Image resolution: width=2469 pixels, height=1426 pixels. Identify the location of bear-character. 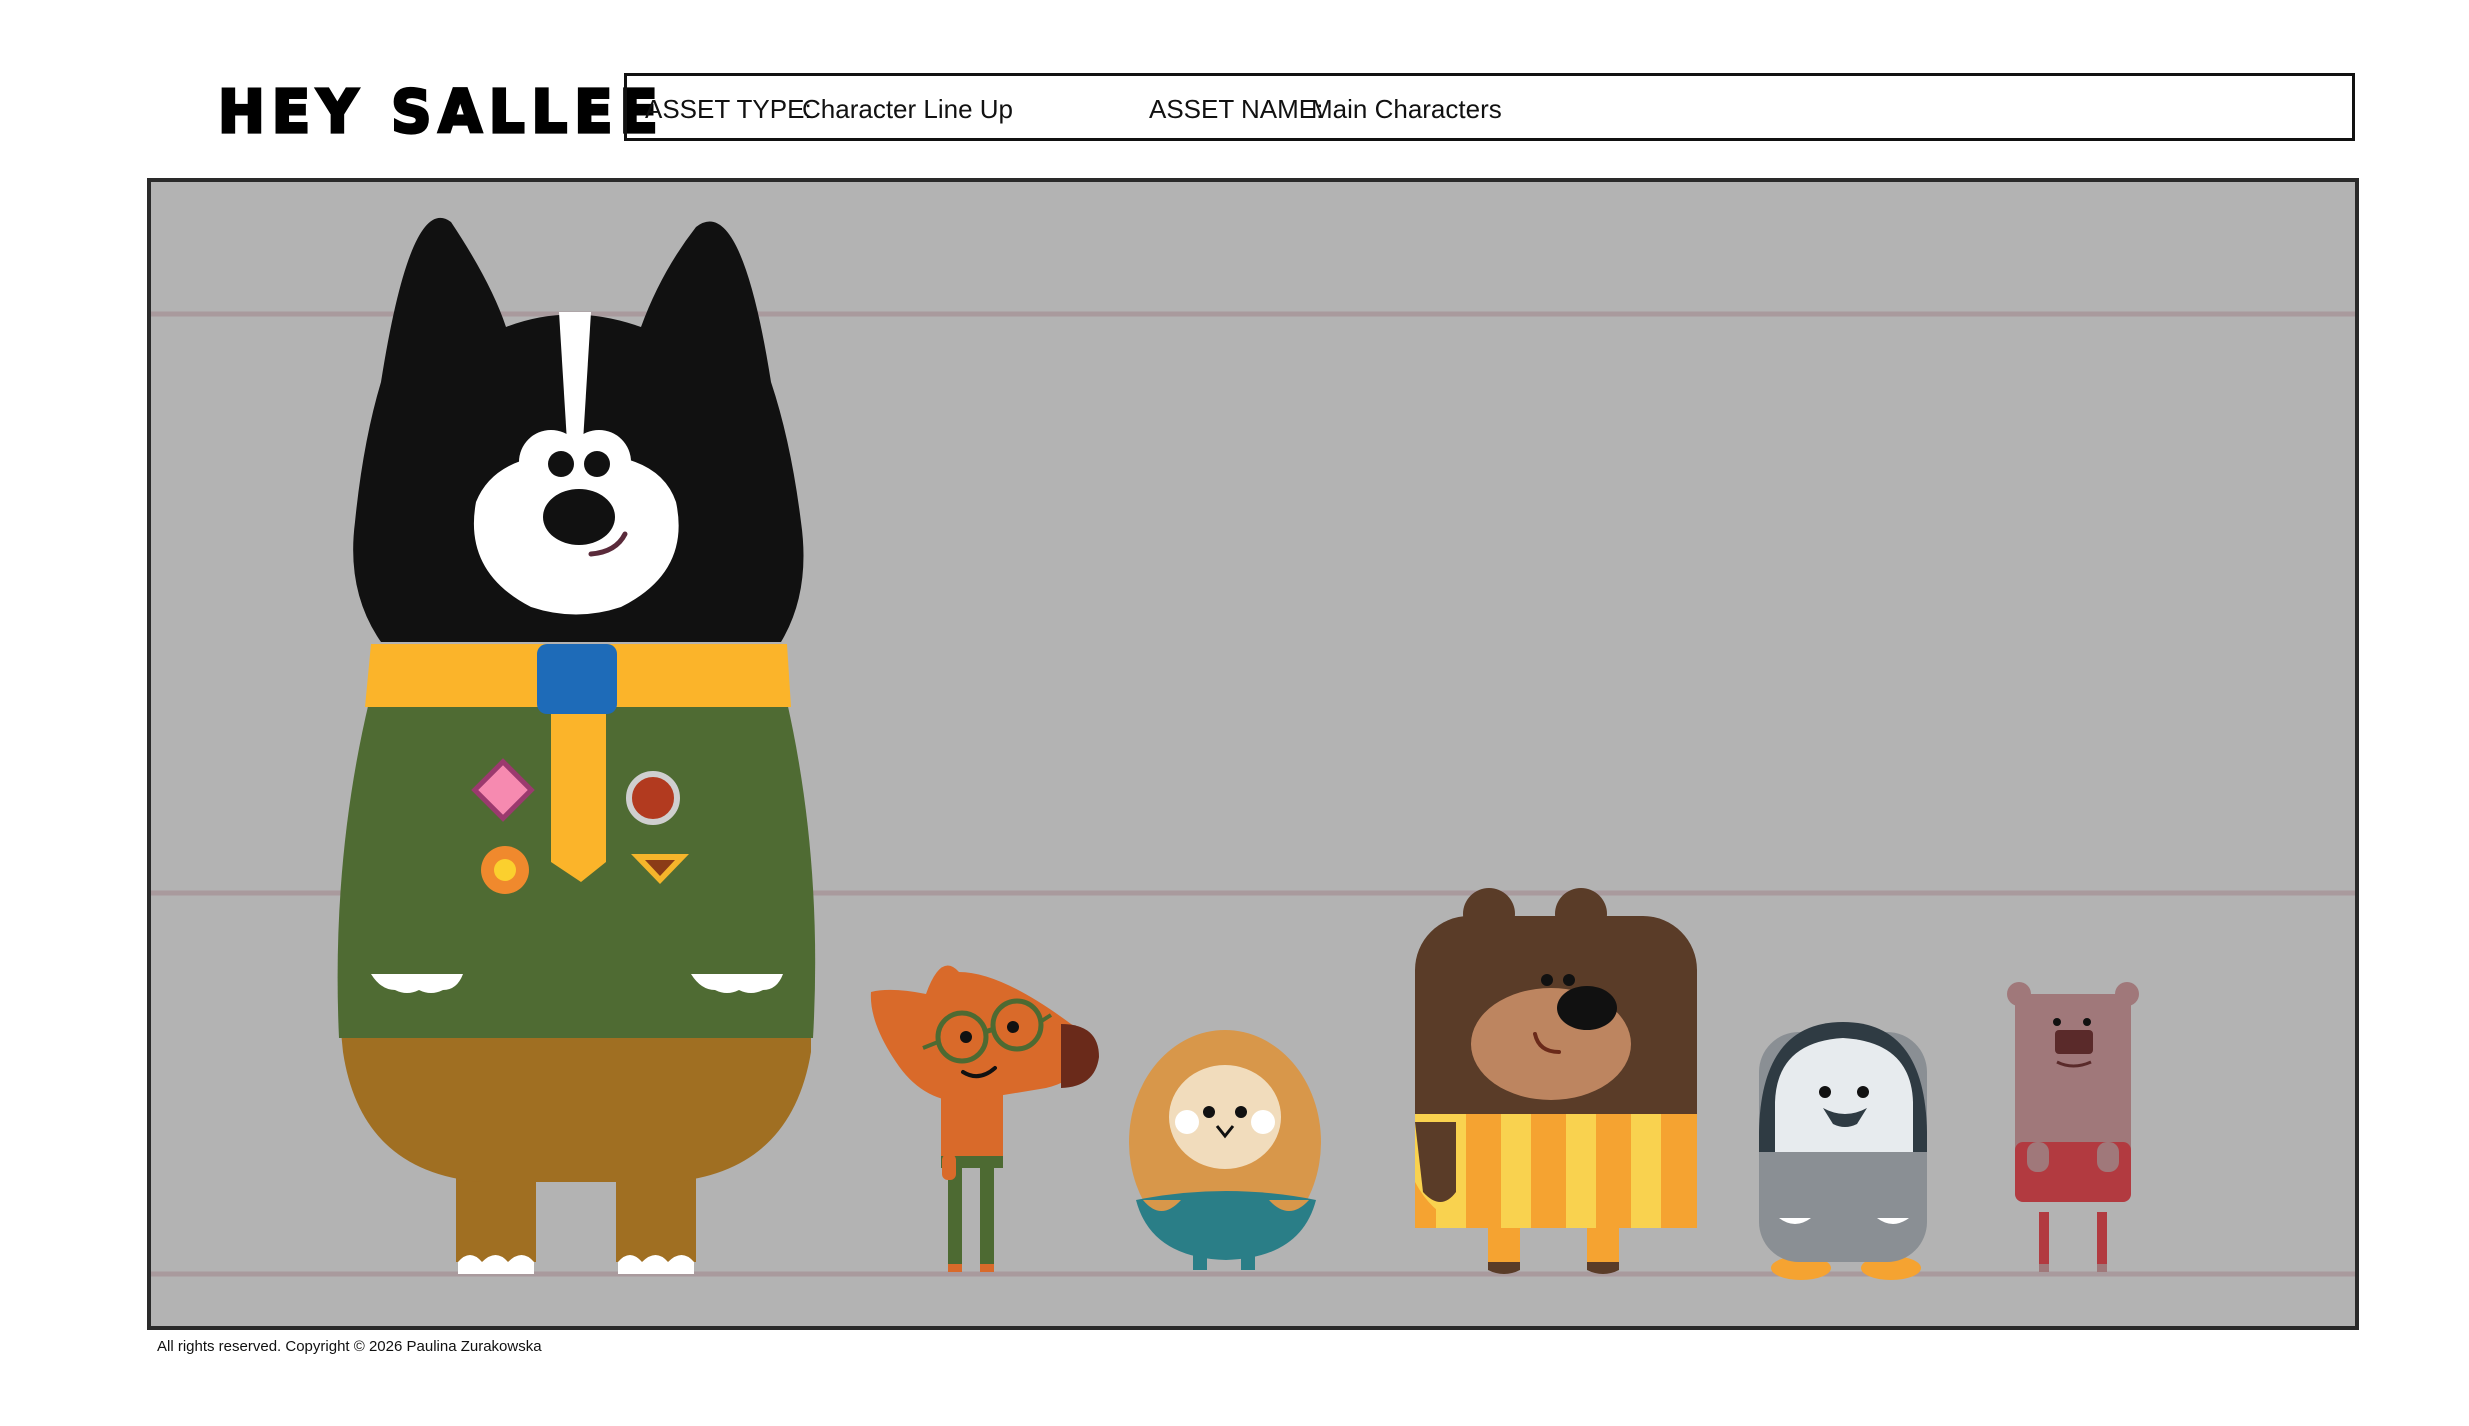
(1556, 1081).